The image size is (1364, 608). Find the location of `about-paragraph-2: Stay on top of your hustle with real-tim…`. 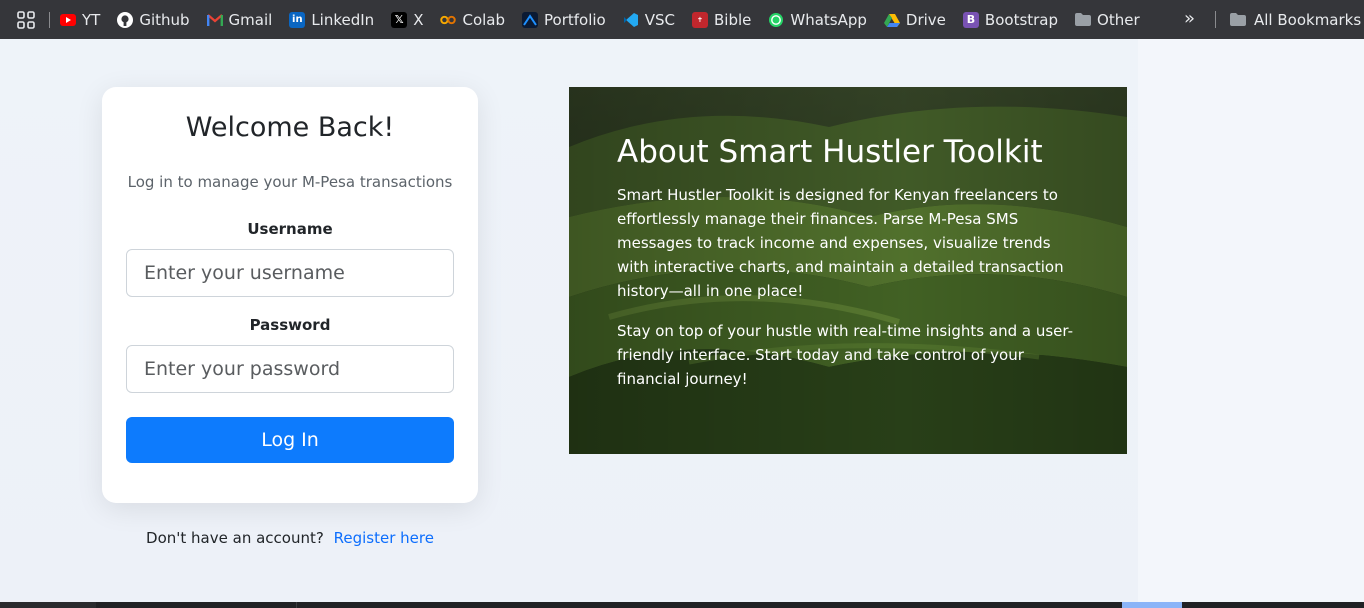

about-paragraph-2: Stay on top of your hustle with real-tim… is located at coordinates (845, 354).